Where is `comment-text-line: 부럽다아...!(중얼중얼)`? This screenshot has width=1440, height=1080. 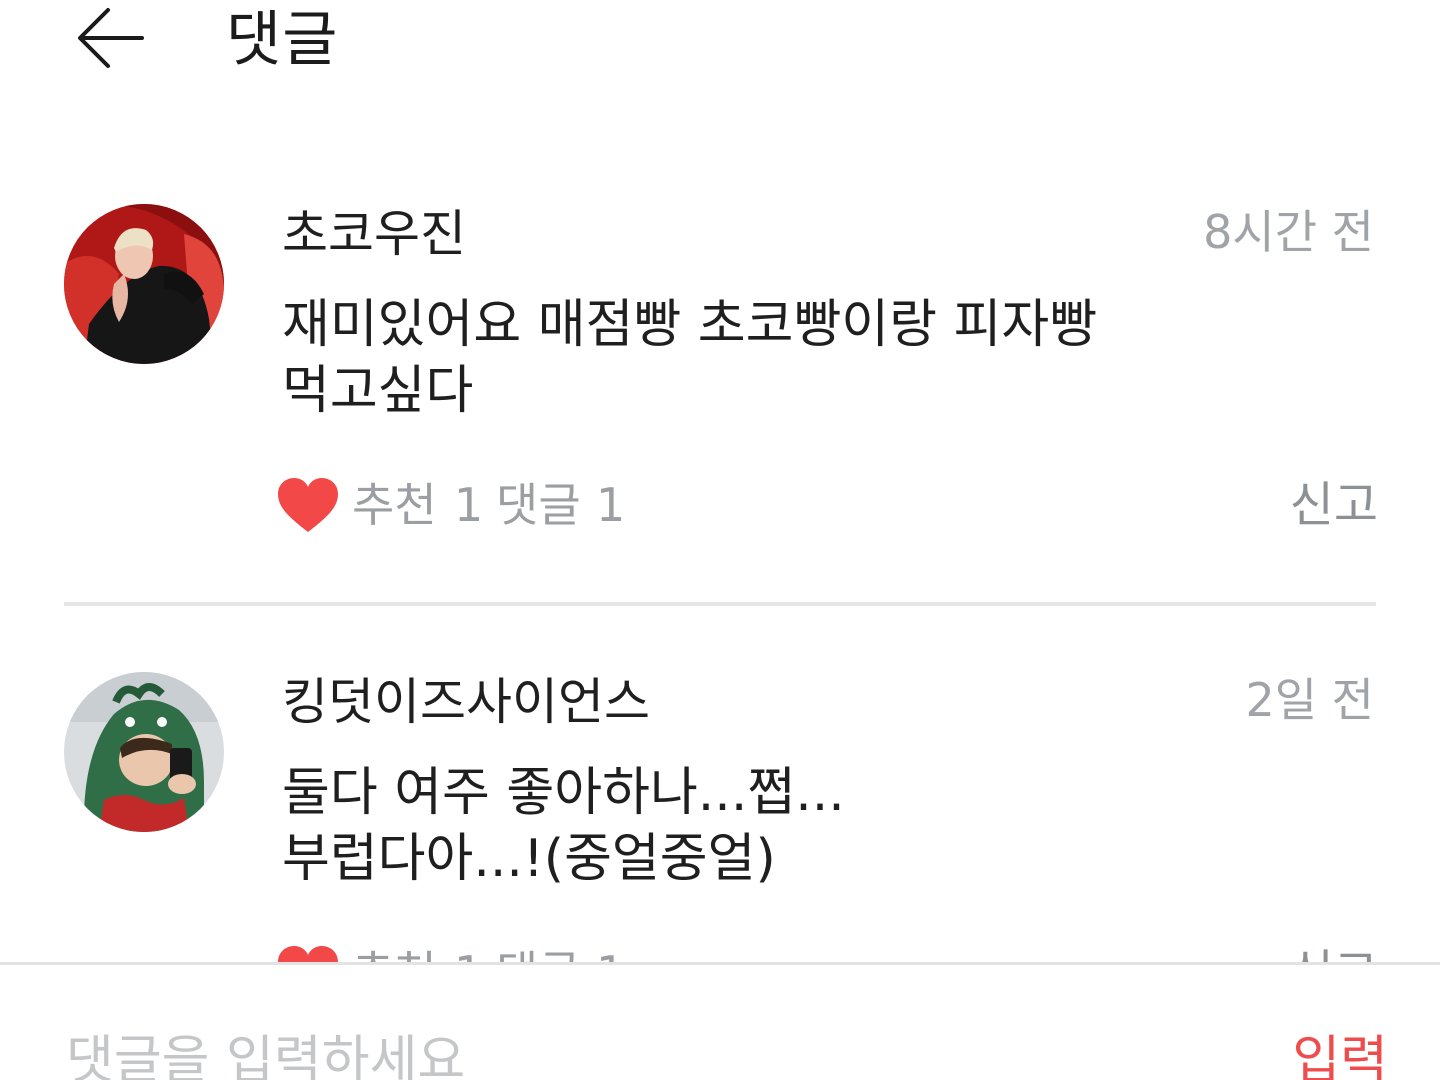
comment-text-line: 부럽다아...!(중얼중얼) is located at coordinates (529, 859).